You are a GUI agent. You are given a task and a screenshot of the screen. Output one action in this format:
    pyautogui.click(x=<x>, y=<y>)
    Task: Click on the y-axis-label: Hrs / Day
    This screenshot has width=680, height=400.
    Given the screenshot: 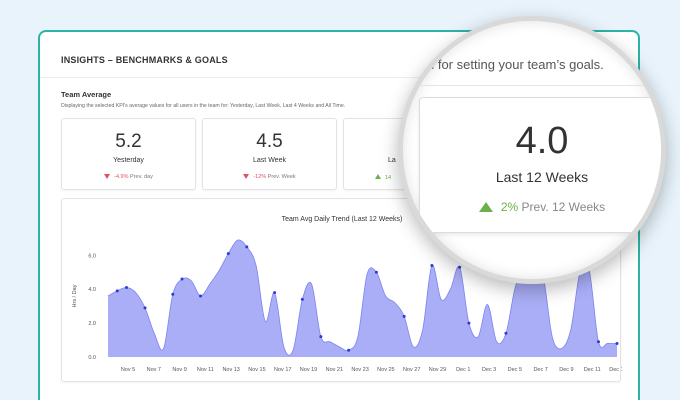 What is the action you would take?
    pyautogui.click(x=75, y=295)
    